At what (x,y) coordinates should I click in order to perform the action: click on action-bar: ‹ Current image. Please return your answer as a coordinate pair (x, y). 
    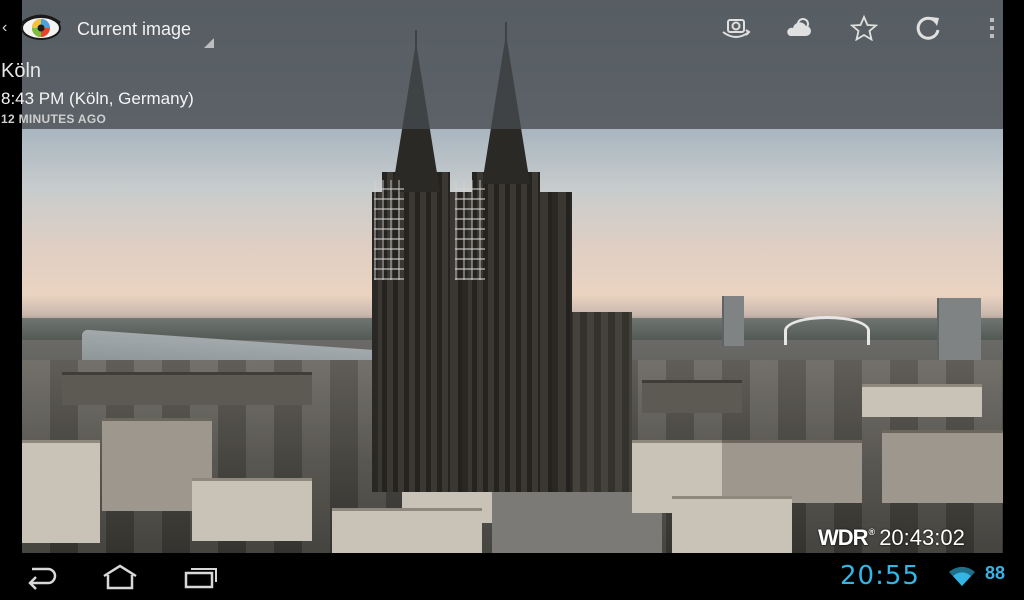
    Looking at the image, I should click on (512, 28).